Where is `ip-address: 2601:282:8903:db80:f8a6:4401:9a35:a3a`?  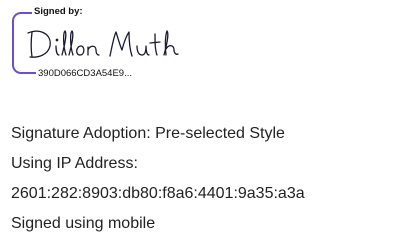
ip-address: 2601:282:8903:db80:f8a6:4401:9a35:a3a is located at coordinates (158, 193).